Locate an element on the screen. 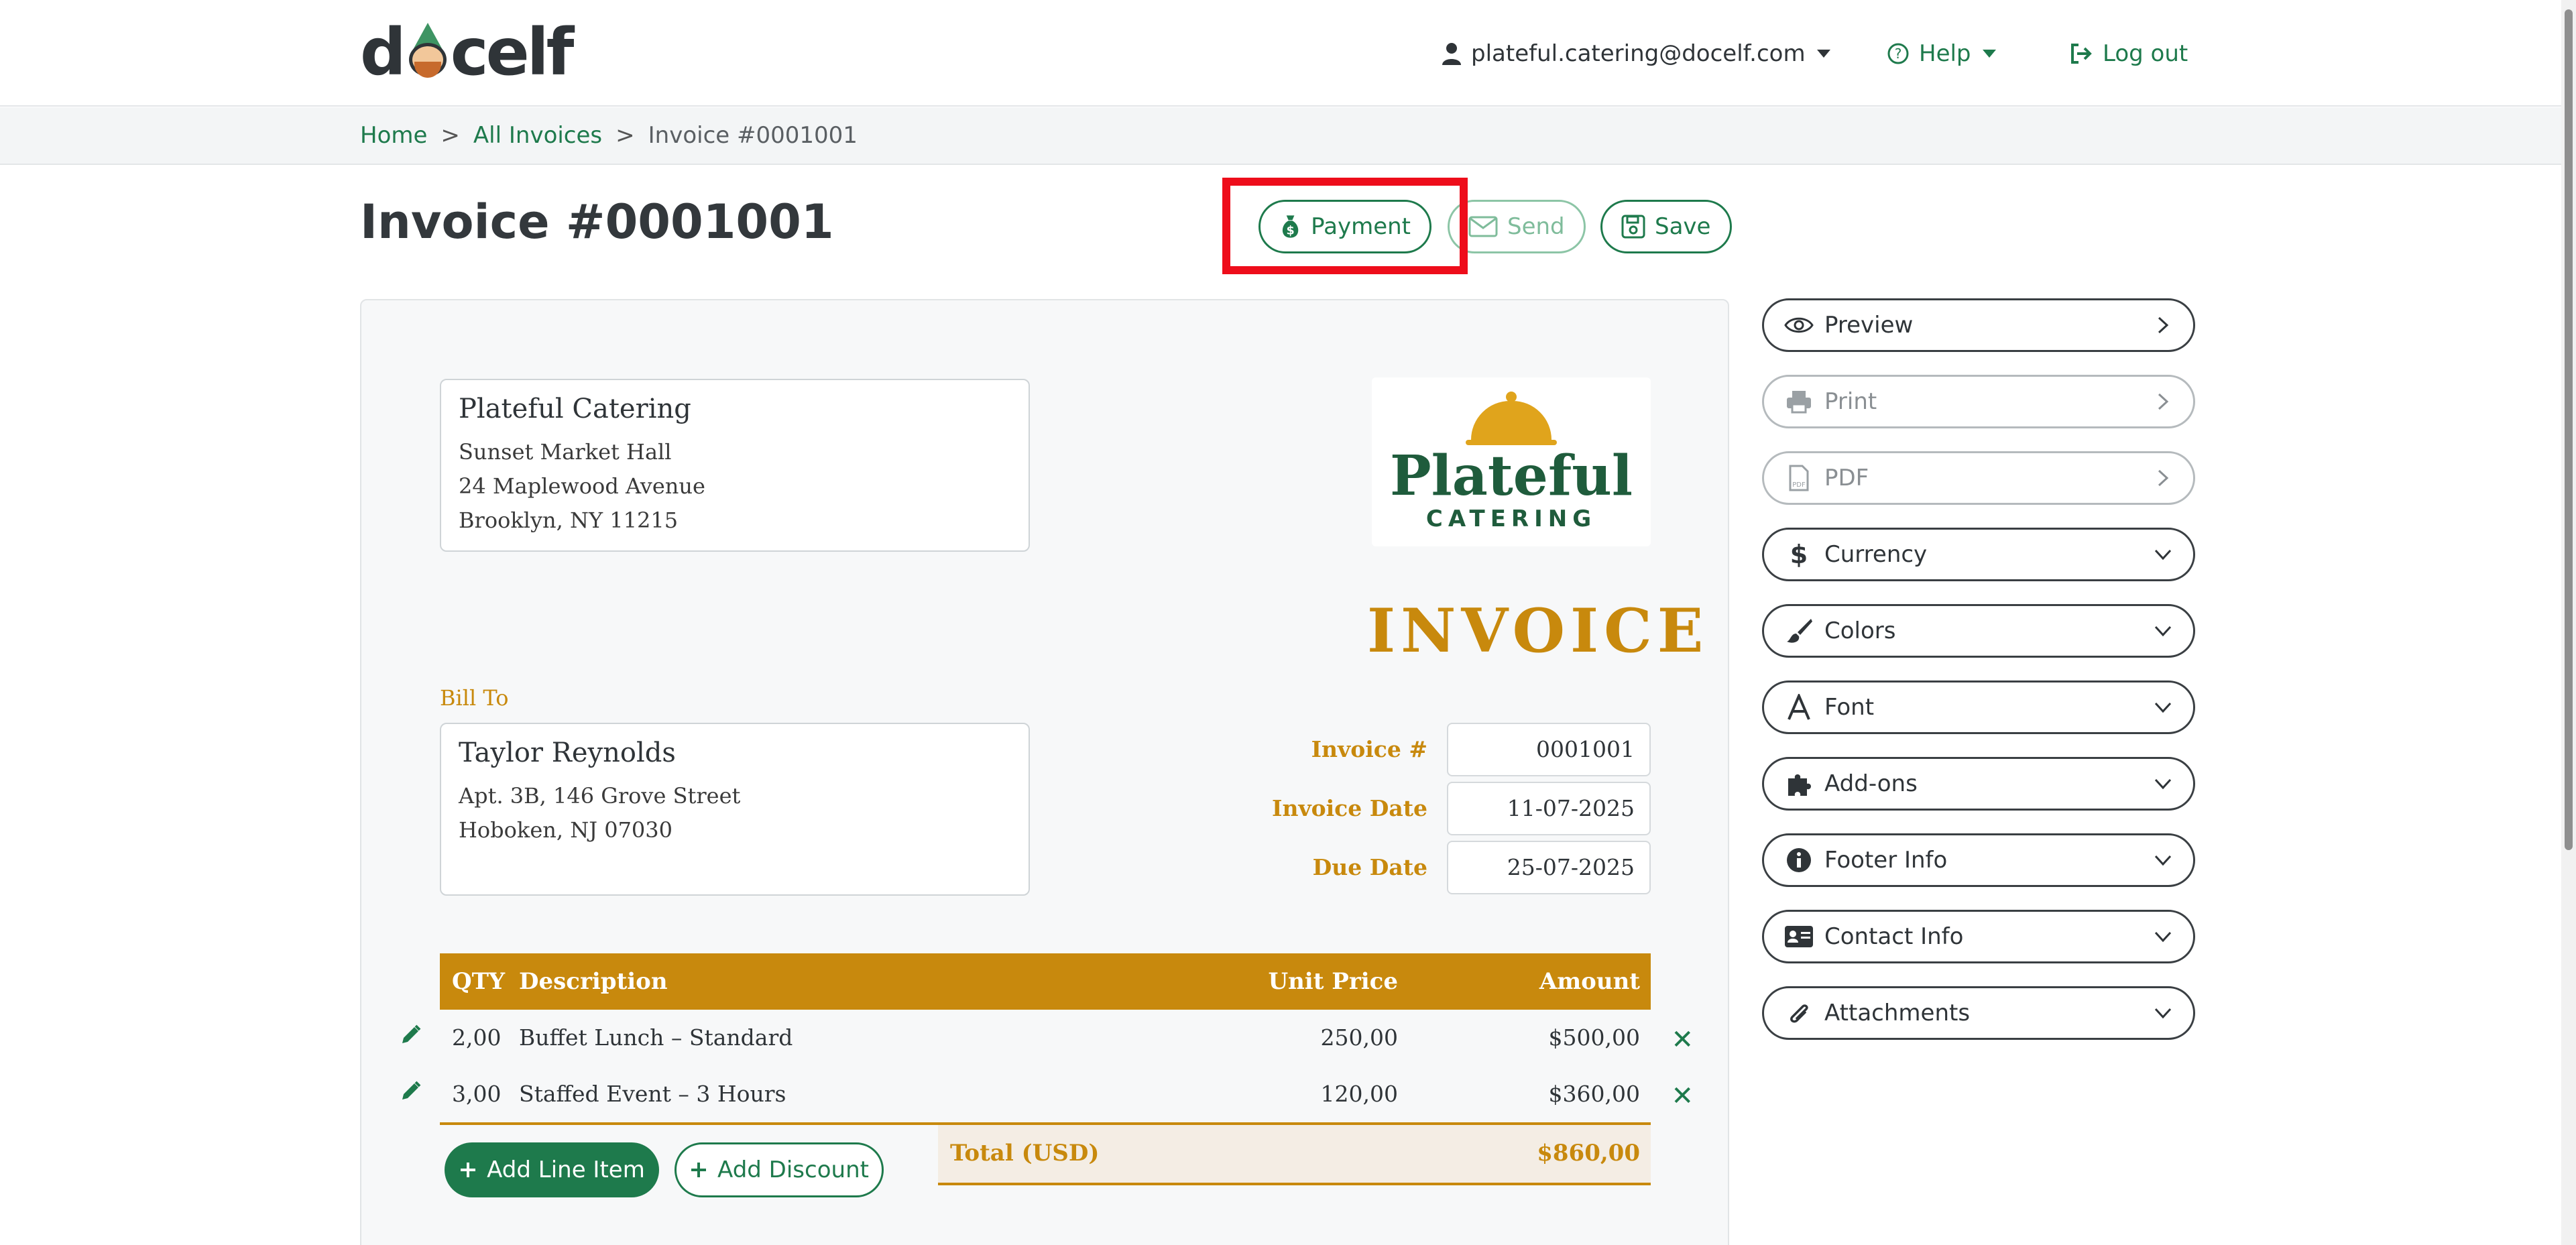 Image resolution: width=2576 pixels, height=1245 pixels. qty-column-header: QTY is located at coordinates (479, 981).